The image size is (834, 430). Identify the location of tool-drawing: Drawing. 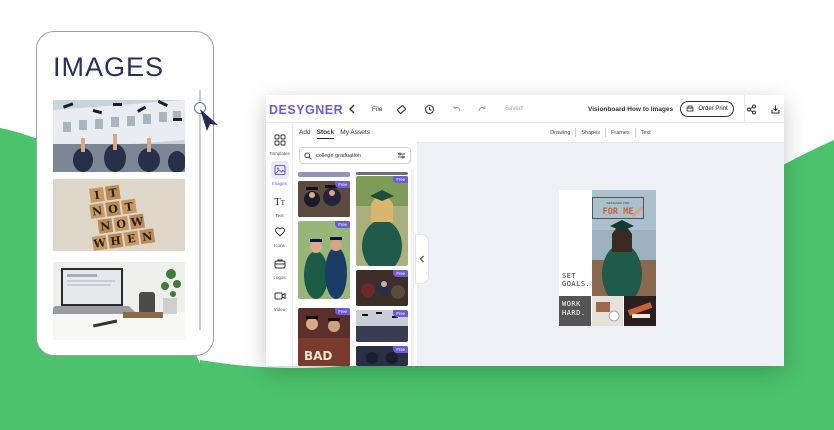
(560, 133).